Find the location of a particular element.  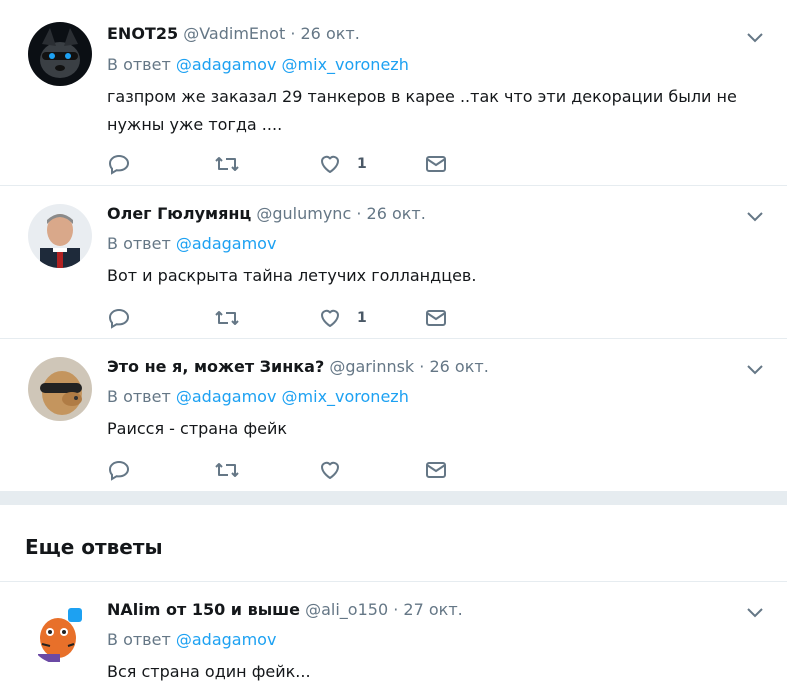

tweet-text-line: Раисся - страна фейк is located at coordinates (197, 428).